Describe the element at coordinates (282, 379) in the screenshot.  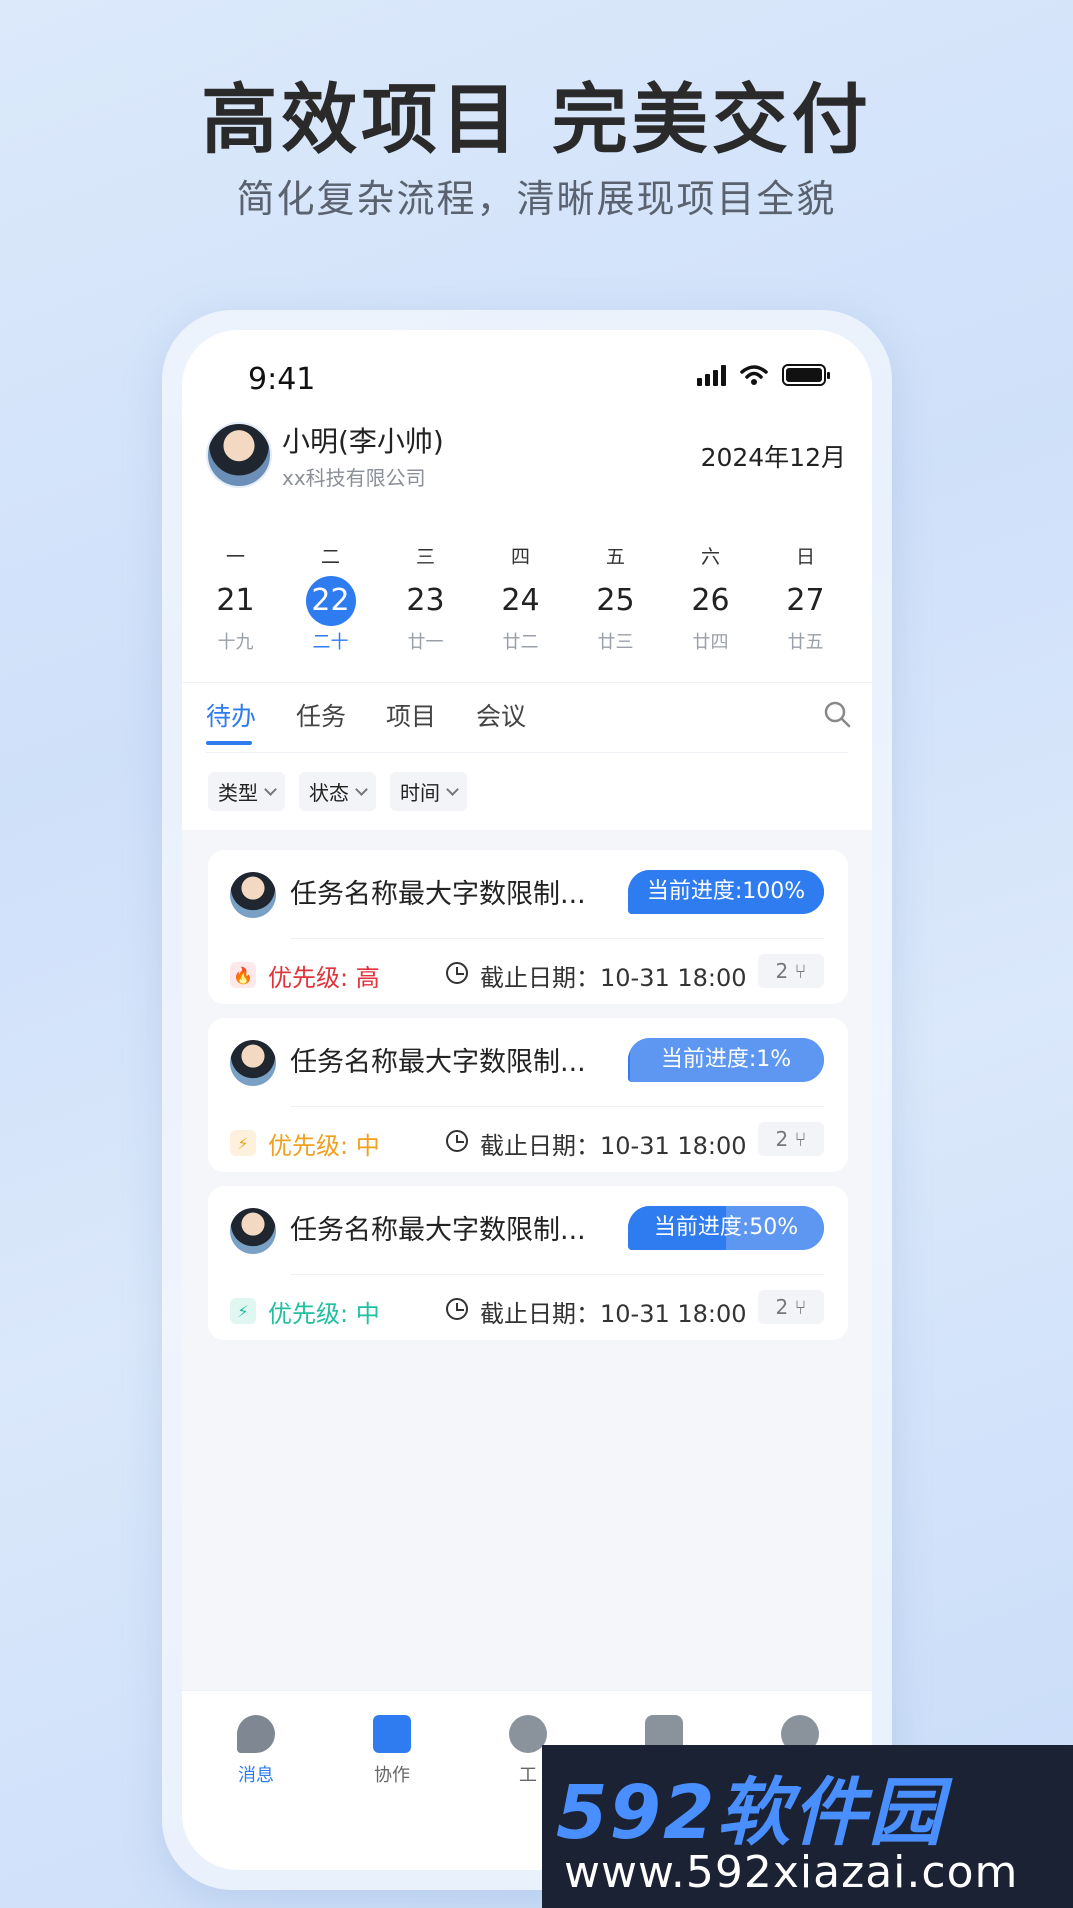
I see `status-time: 9:41` at that location.